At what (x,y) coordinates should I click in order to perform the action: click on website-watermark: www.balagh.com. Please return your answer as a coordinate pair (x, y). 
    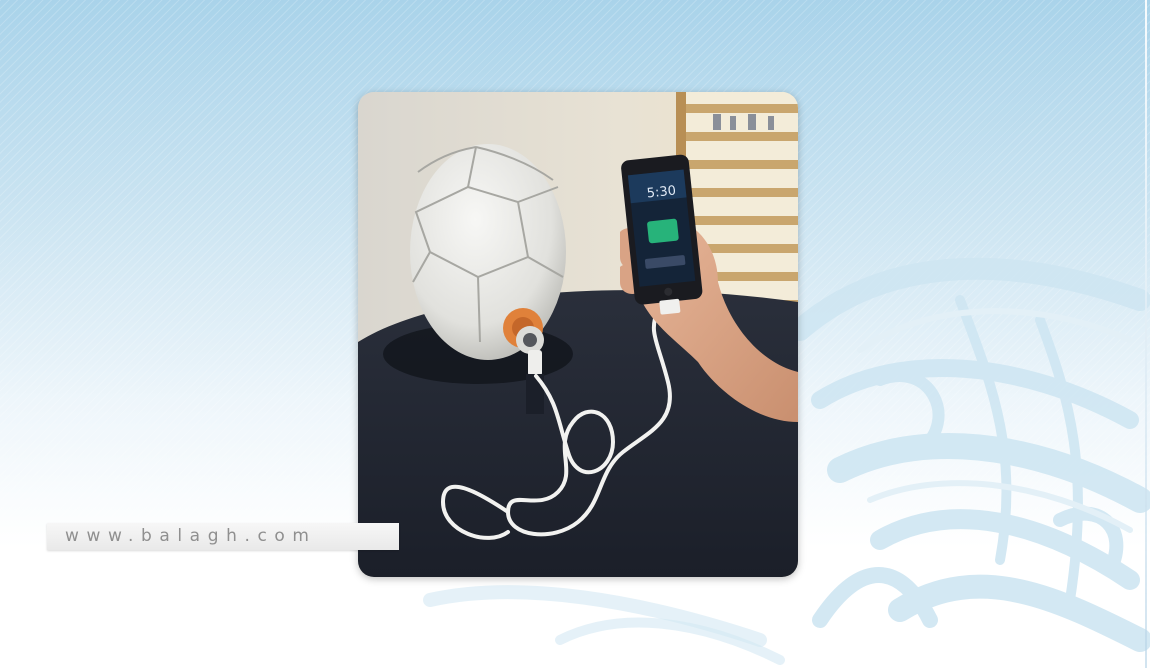
    Looking at the image, I should click on (223, 536).